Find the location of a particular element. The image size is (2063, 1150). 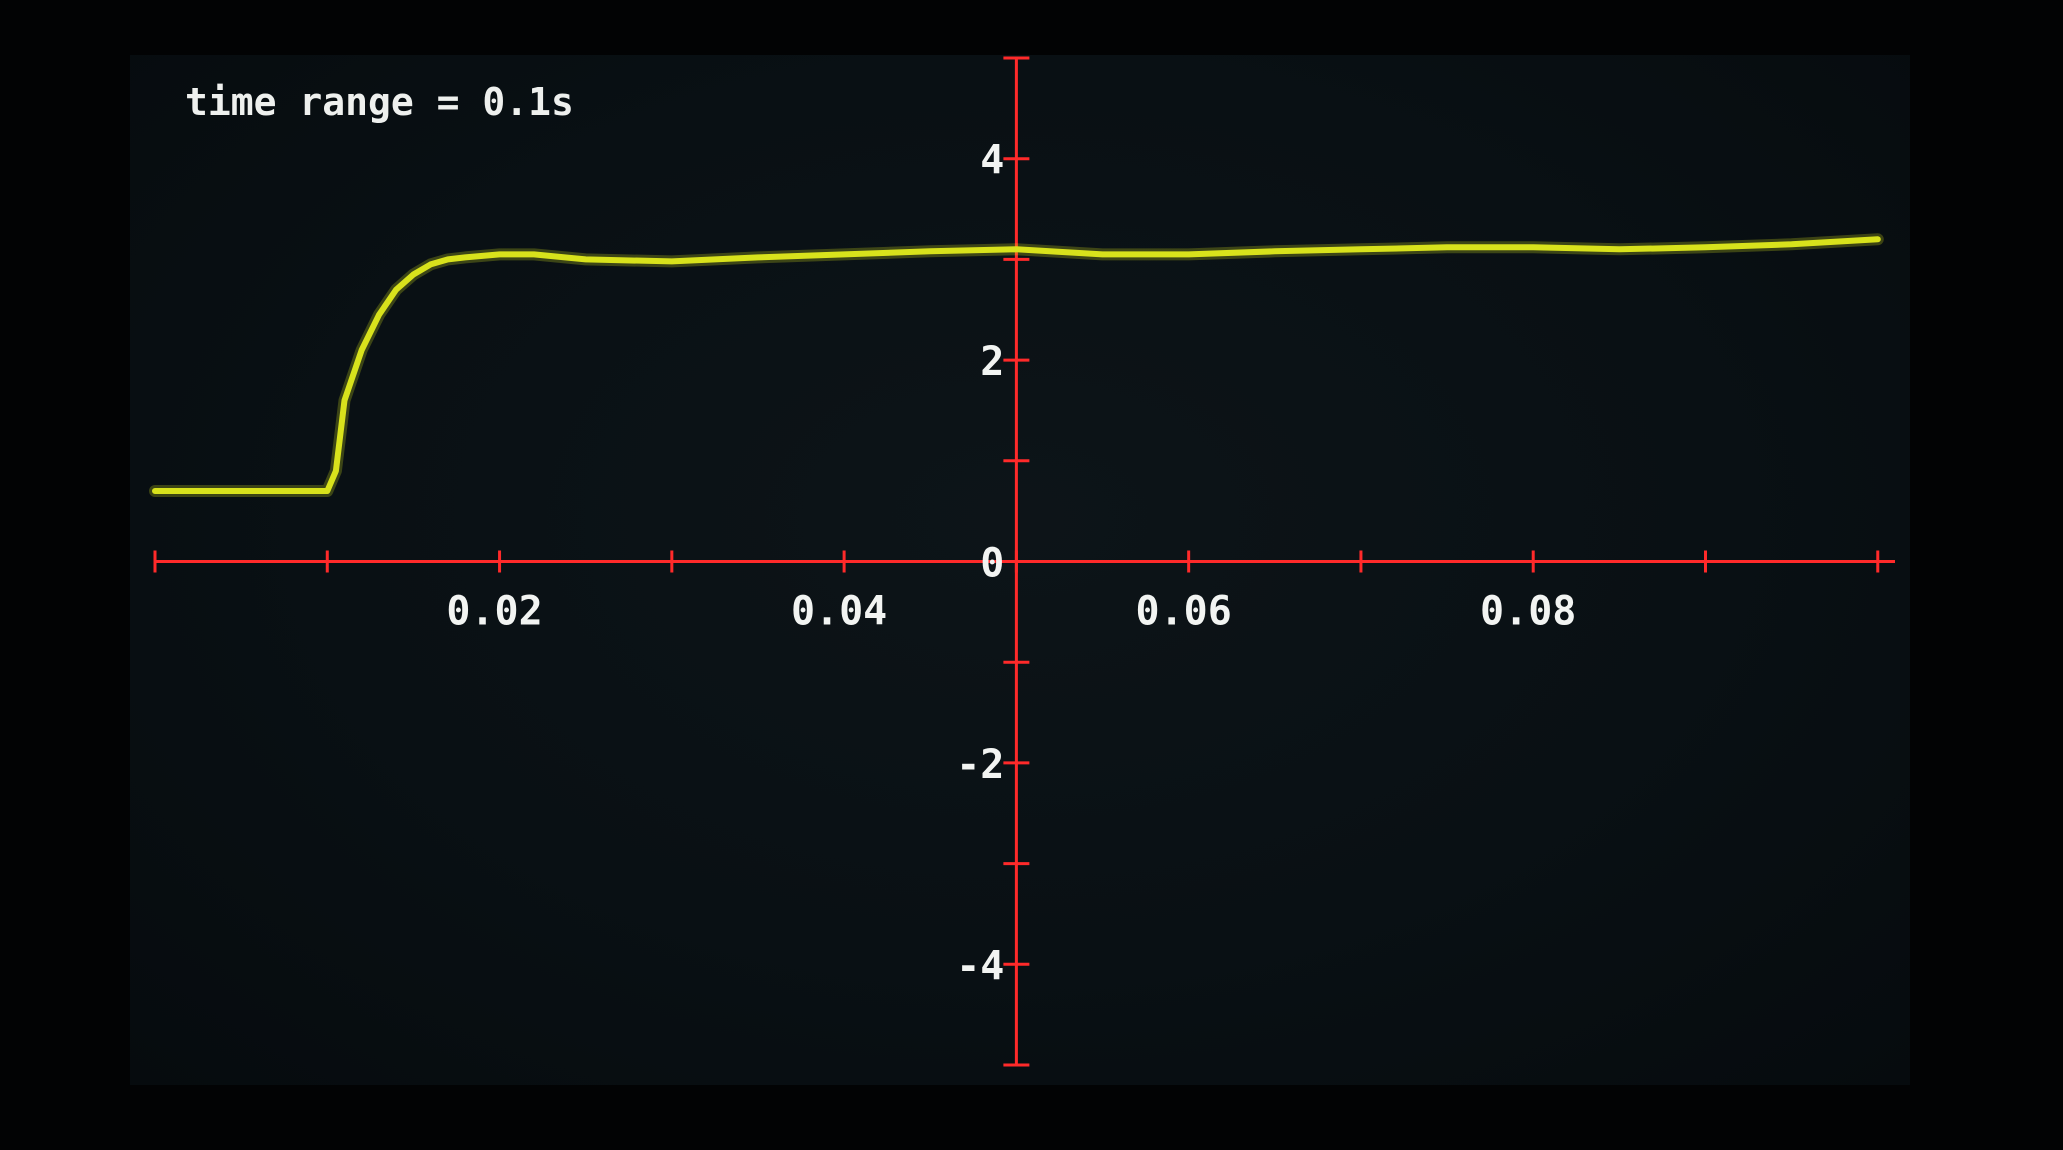

x-tick-label: 0.04 is located at coordinates (839, 612).